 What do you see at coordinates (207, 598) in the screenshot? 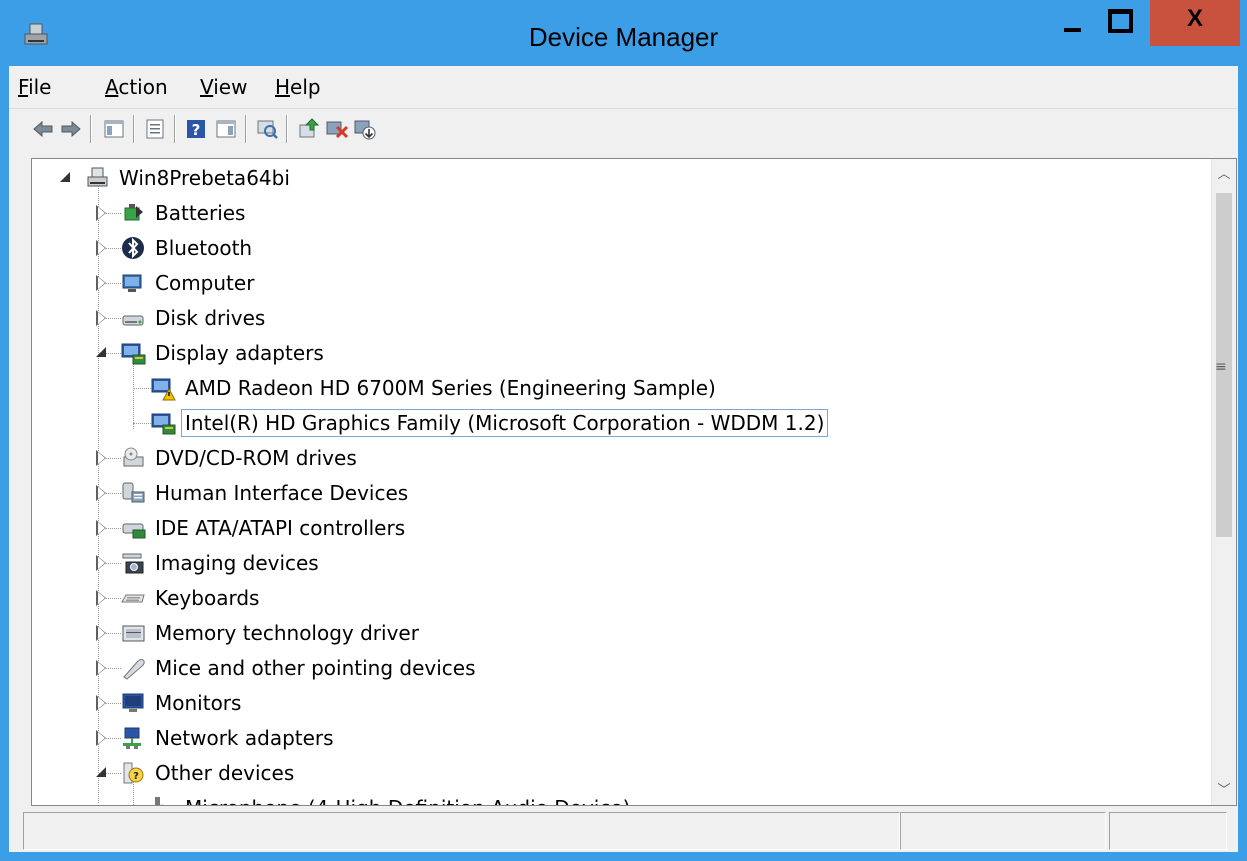
I see `tree-item-label: Keyboards` at bounding box center [207, 598].